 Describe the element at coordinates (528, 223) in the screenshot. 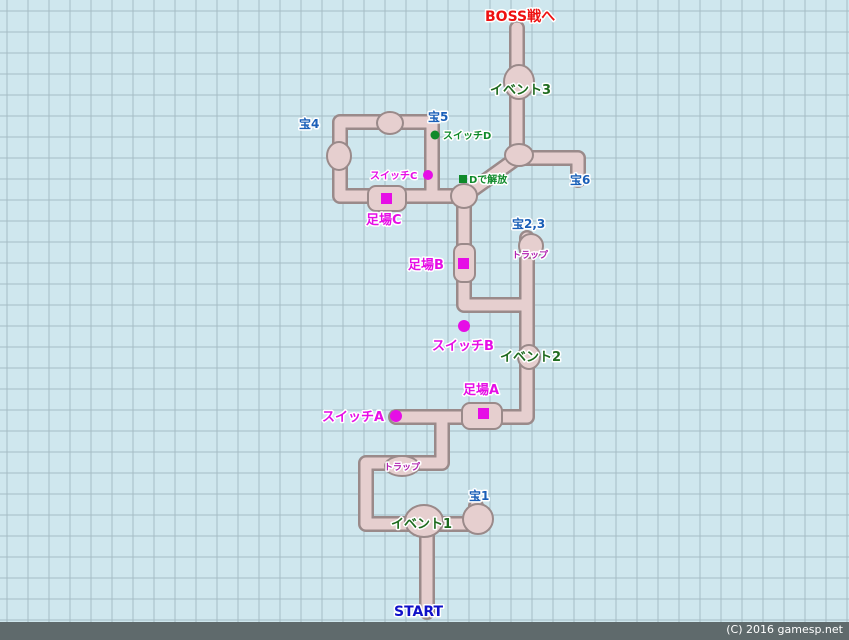

I see `treasure23-label: 宝2,3` at that location.